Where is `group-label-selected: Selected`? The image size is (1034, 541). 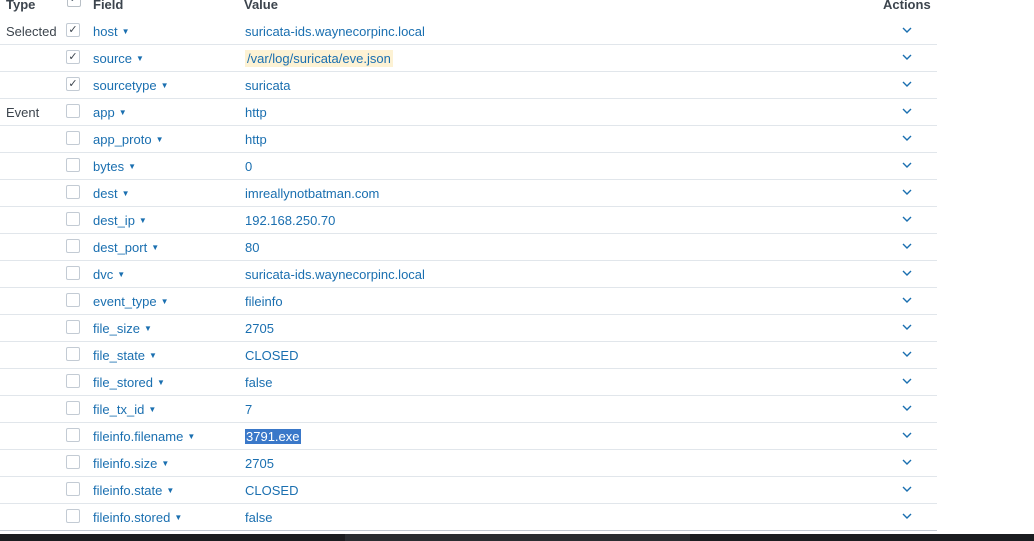 group-label-selected: Selected is located at coordinates (31, 31).